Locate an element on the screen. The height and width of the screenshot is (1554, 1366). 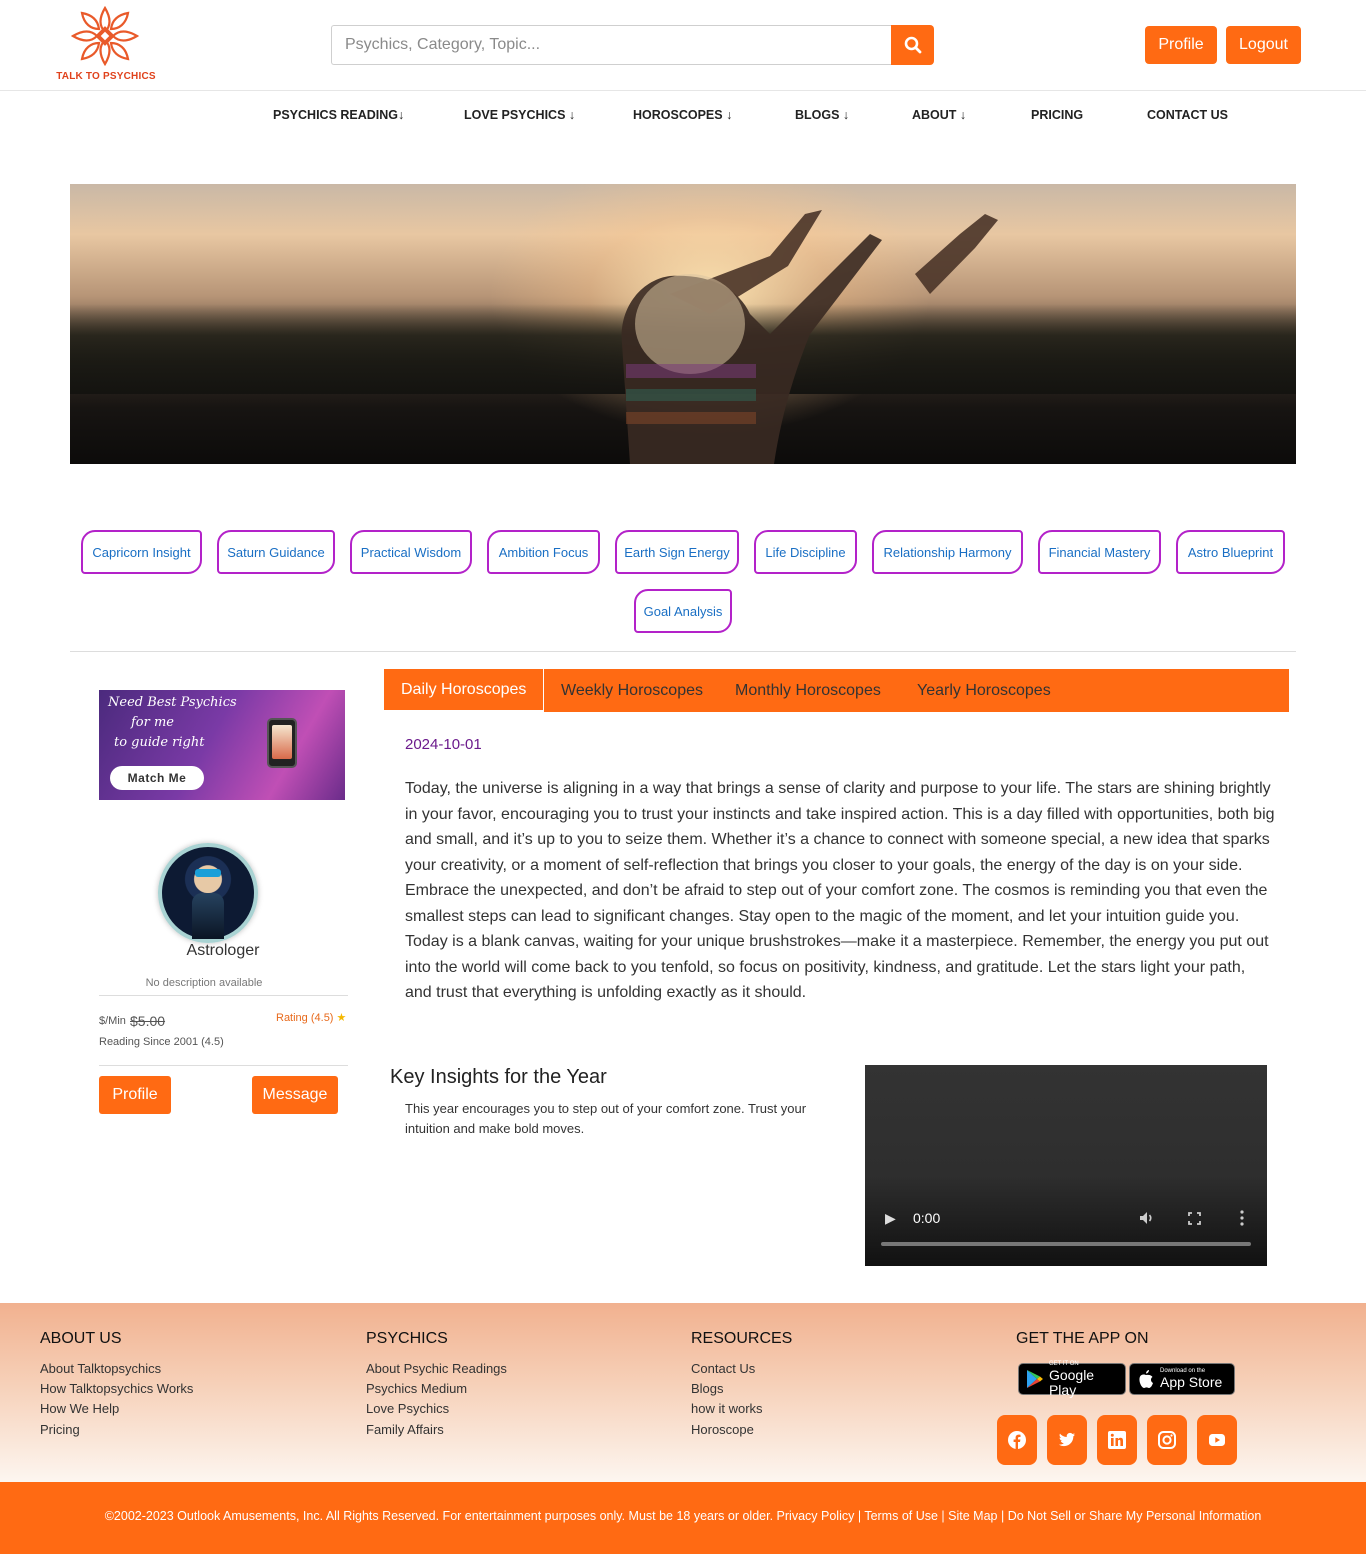
header-profile-button: Profile is located at coordinates (1181, 45).